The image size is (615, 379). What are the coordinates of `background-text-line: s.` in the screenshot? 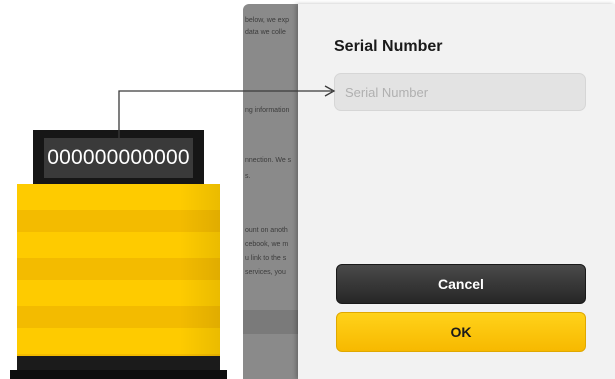 It's located at (248, 176).